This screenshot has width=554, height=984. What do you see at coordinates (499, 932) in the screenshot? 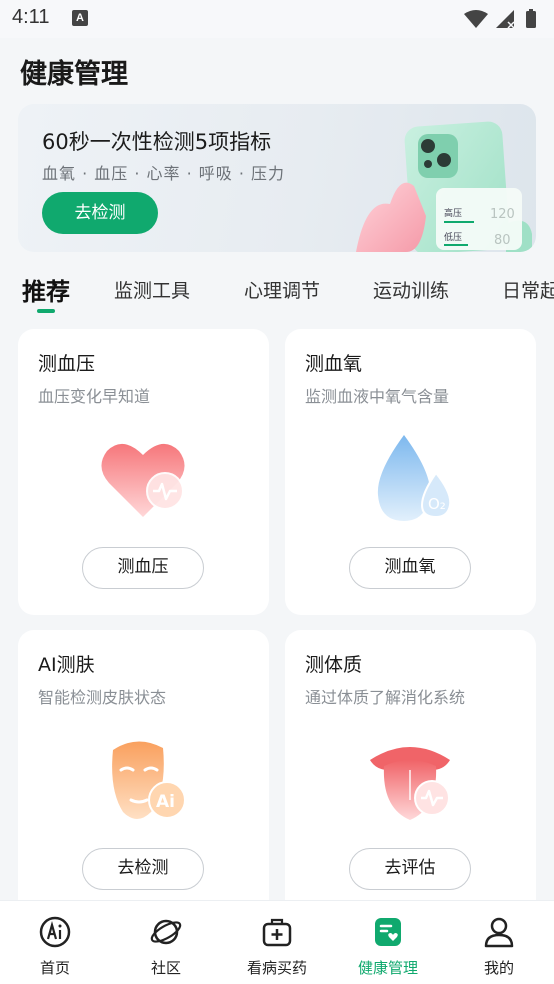
I see `person-icon` at bounding box center [499, 932].